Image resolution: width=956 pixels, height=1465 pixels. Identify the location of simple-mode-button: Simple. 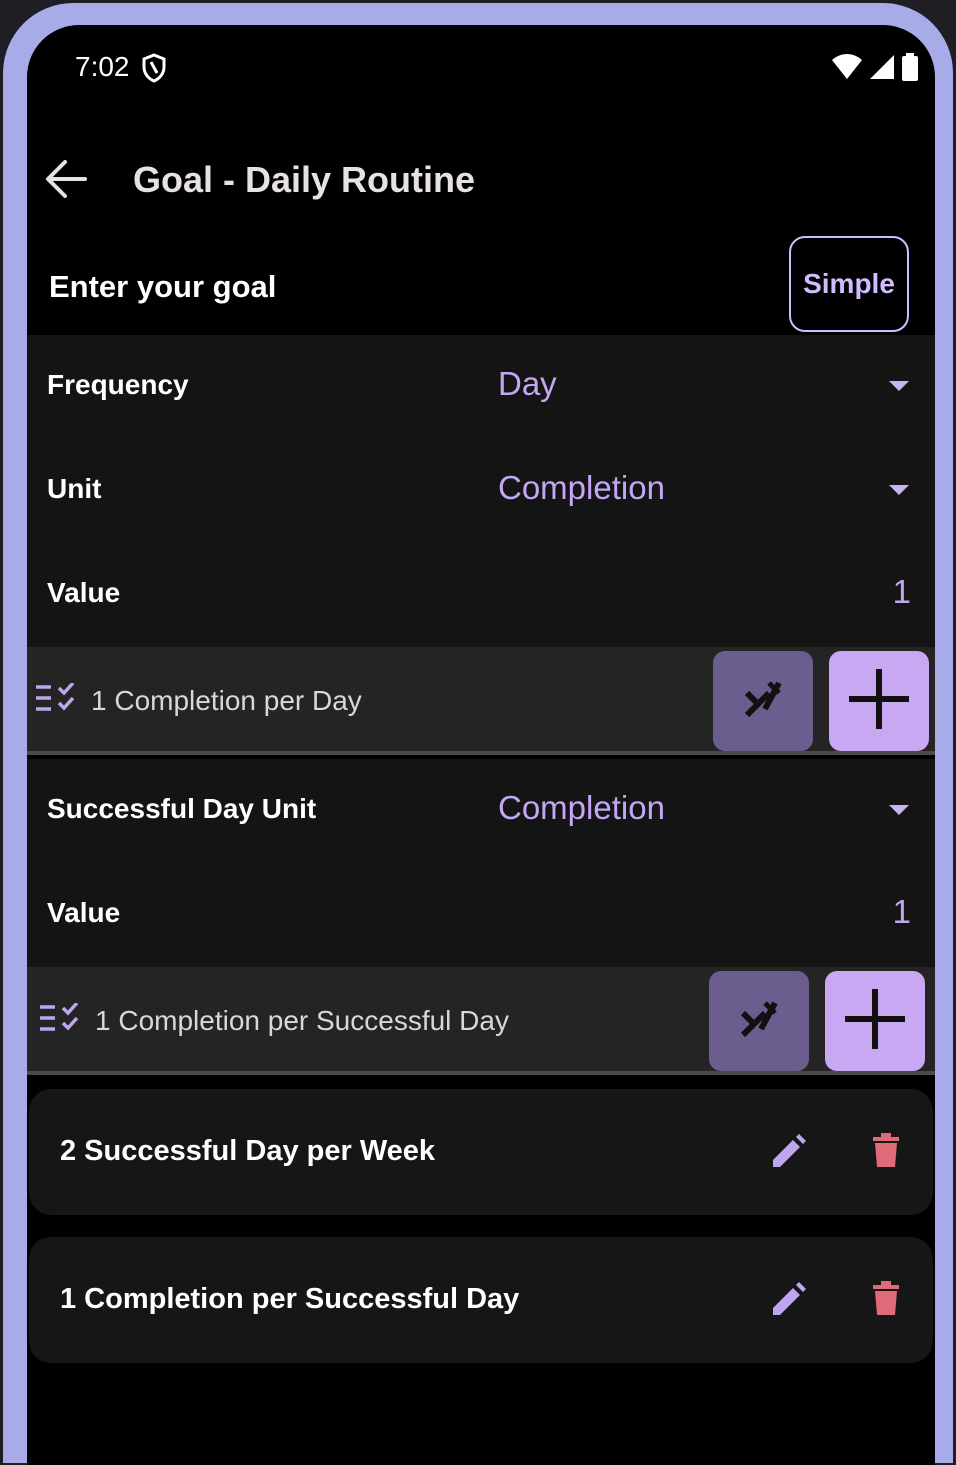
(849, 284).